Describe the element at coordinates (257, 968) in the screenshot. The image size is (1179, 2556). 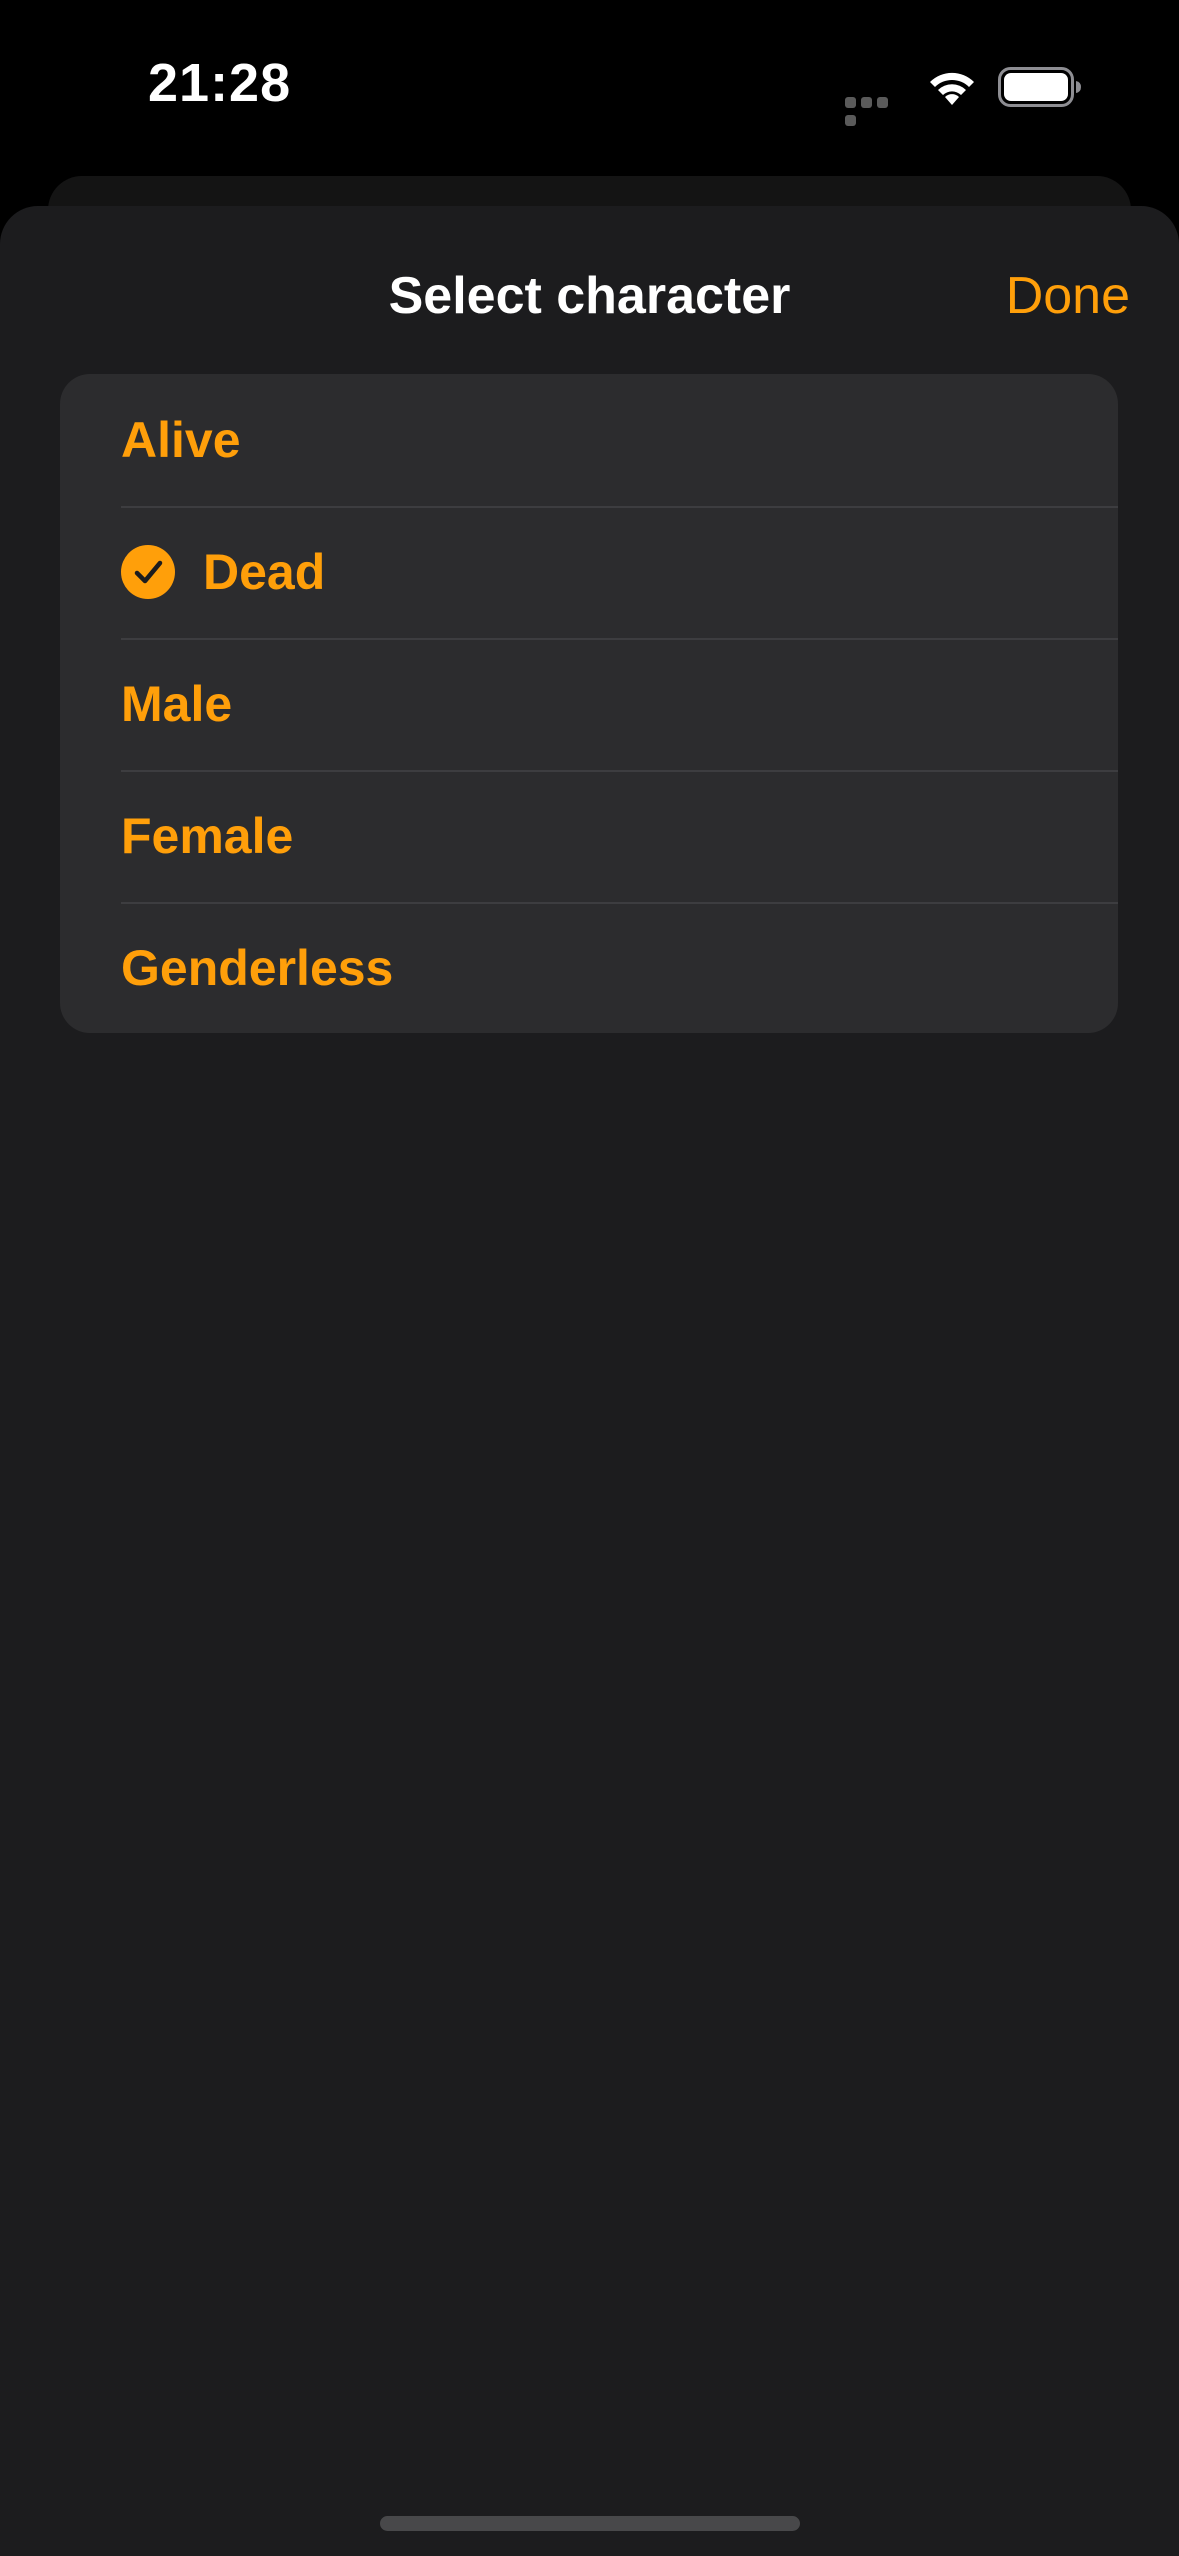
I see `option-label: Genderless` at that location.